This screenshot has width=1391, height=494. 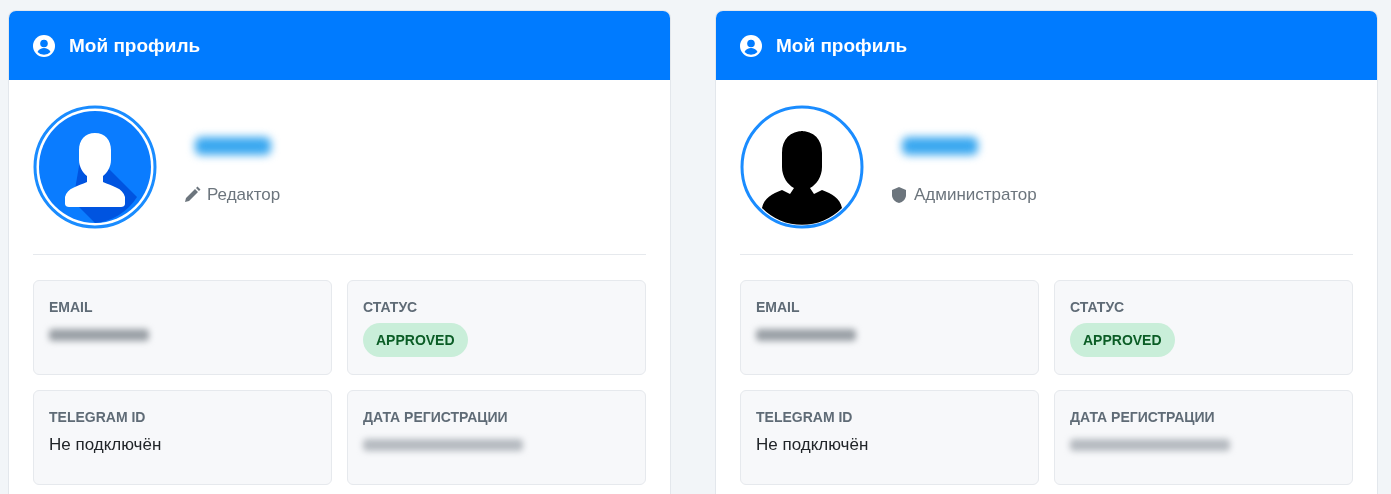 I want to click on role-label: Администратор, so click(x=975, y=195).